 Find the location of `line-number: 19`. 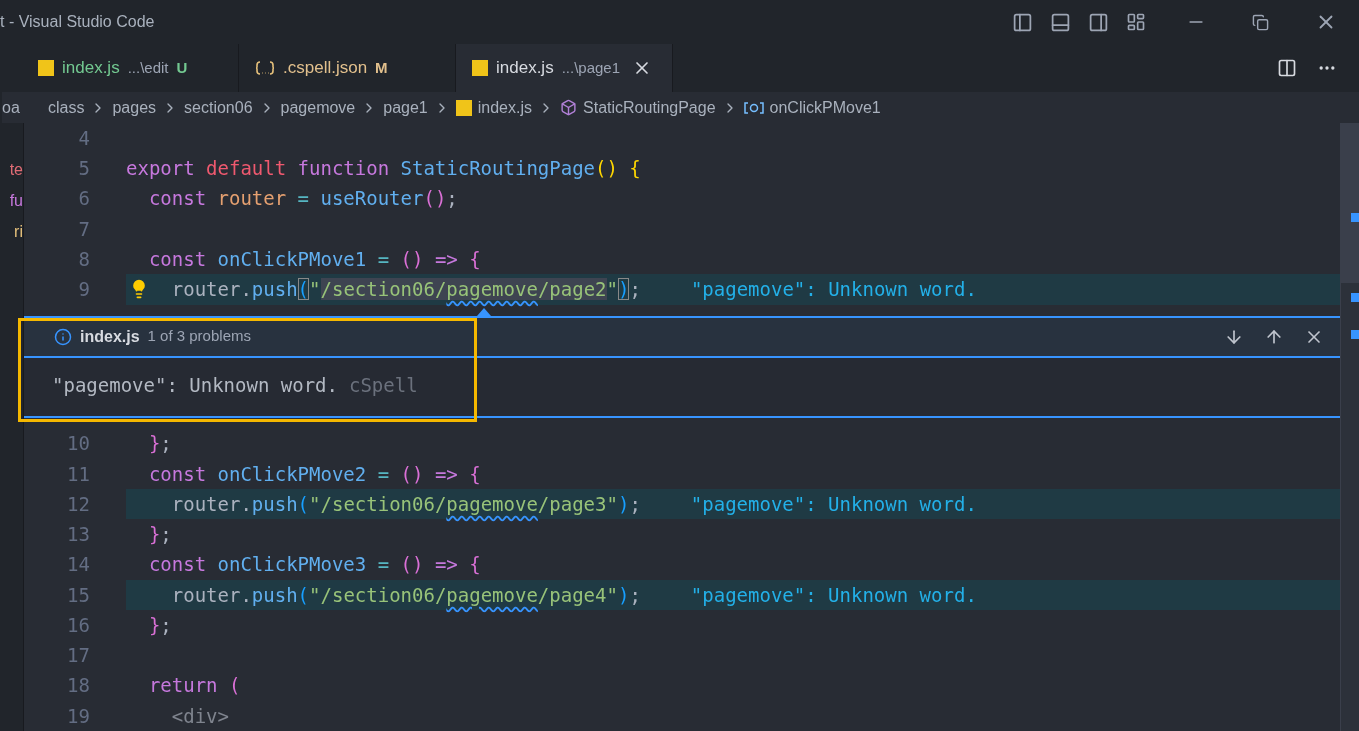

line-number: 19 is located at coordinates (78, 716).